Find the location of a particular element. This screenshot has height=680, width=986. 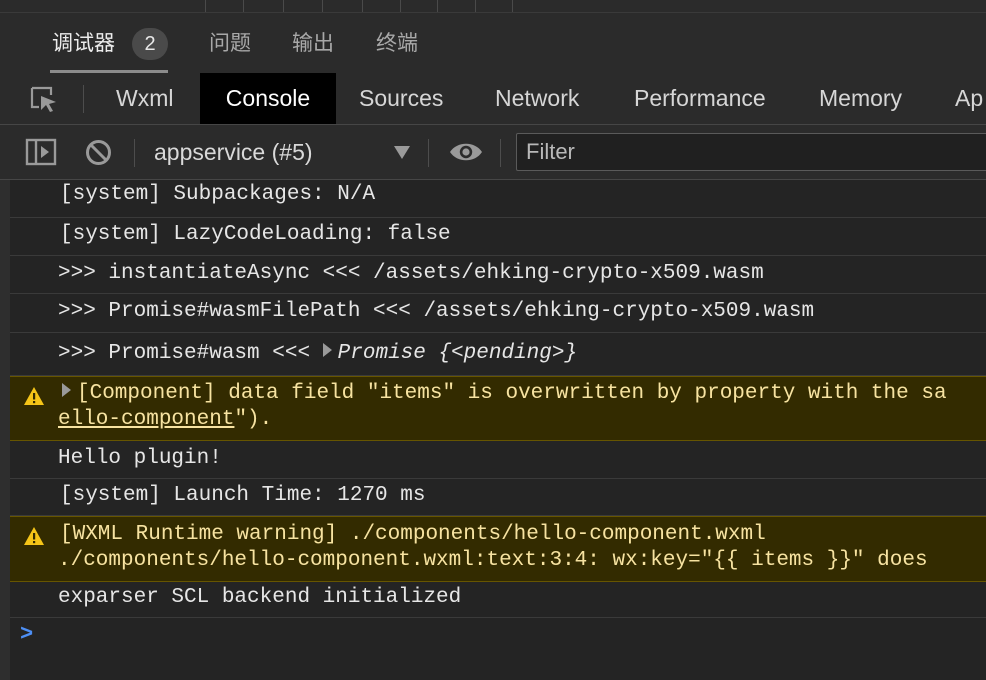

console-message: Hello plugin! is located at coordinates (498, 460).